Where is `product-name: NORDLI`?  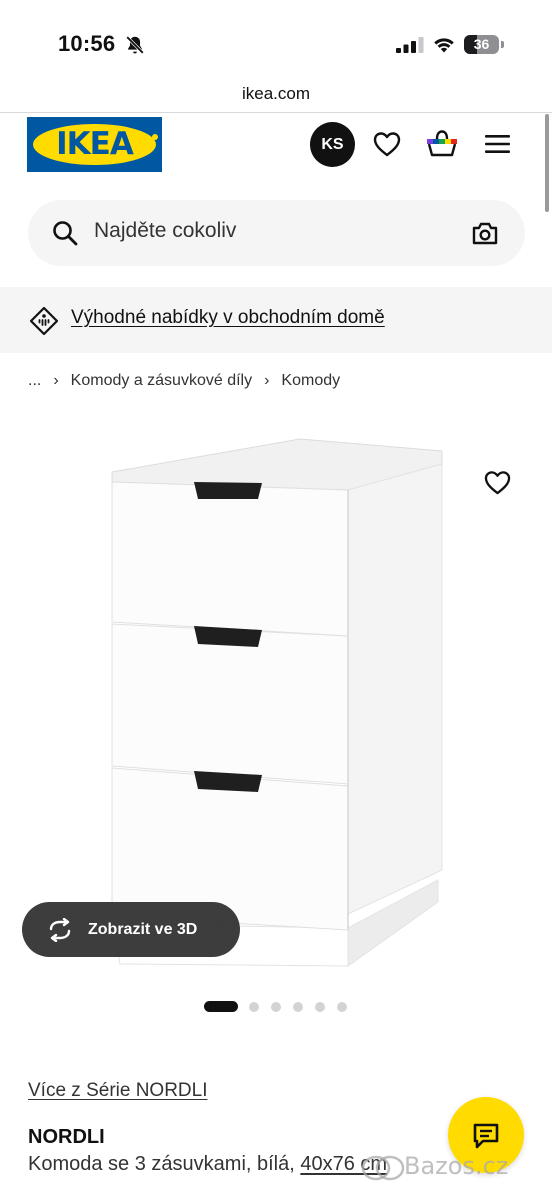
product-name: NORDLI is located at coordinates (66, 1137).